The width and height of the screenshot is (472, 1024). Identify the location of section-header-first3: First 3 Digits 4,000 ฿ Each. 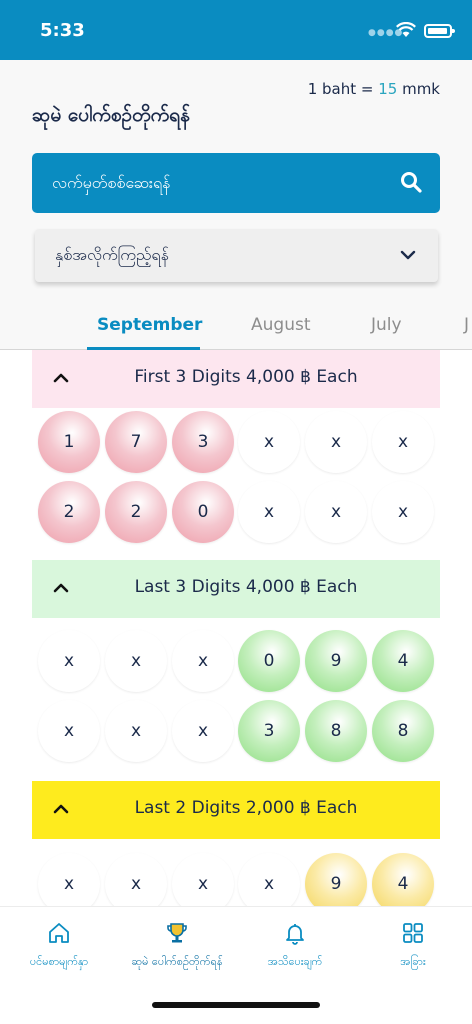
(236, 379).